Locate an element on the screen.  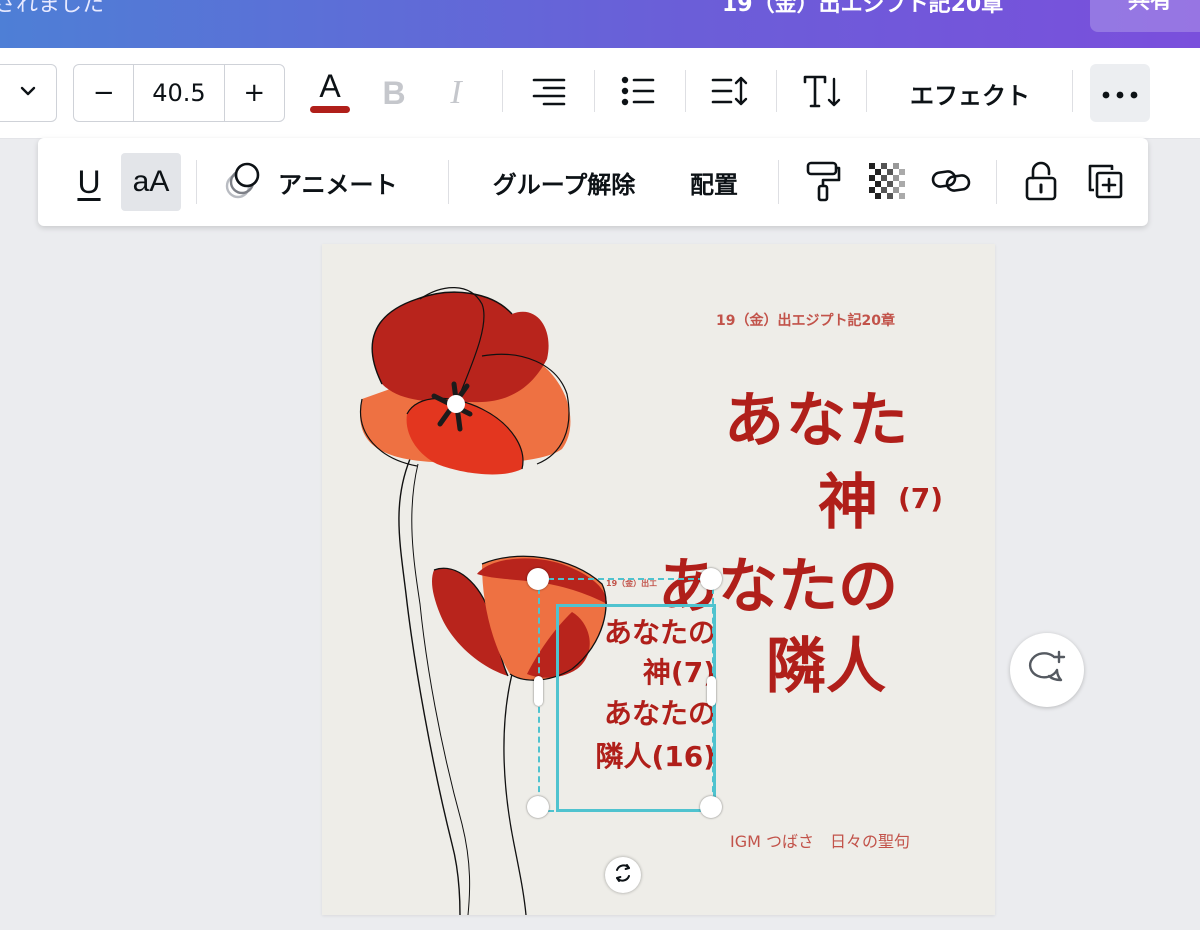
element-selection-outline is located at coordinates (636, 708).